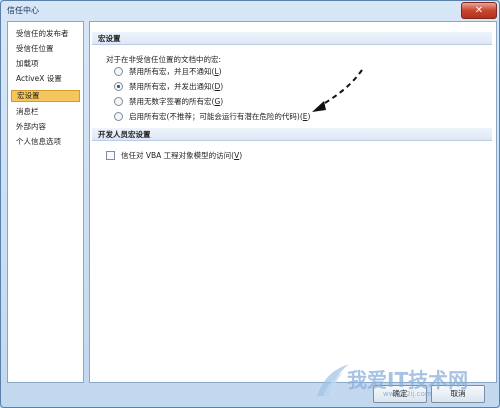 This screenshot has width=500, height=408. What do you see at coordinates (42, 33) in the screenshot?
I see `sidebar-item-label: 受信任的发布者` at bounding box center [42, 33].